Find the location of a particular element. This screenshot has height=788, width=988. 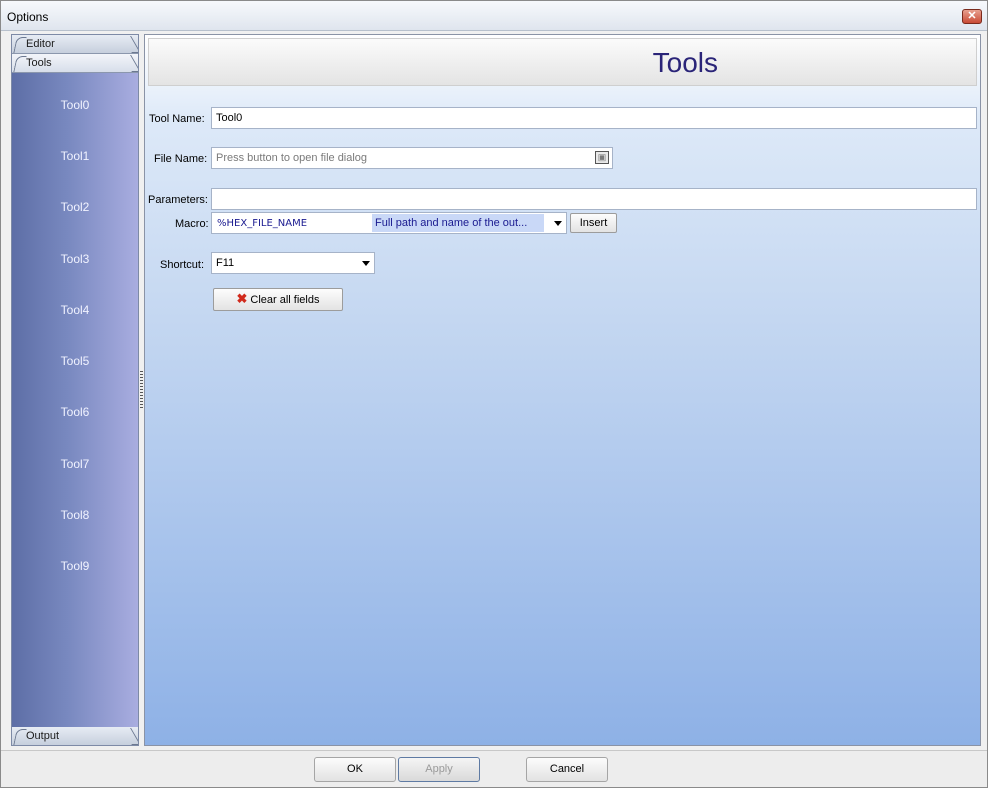

sidebar-item-tool2: Tool2 is located at coordinates (75, 215).